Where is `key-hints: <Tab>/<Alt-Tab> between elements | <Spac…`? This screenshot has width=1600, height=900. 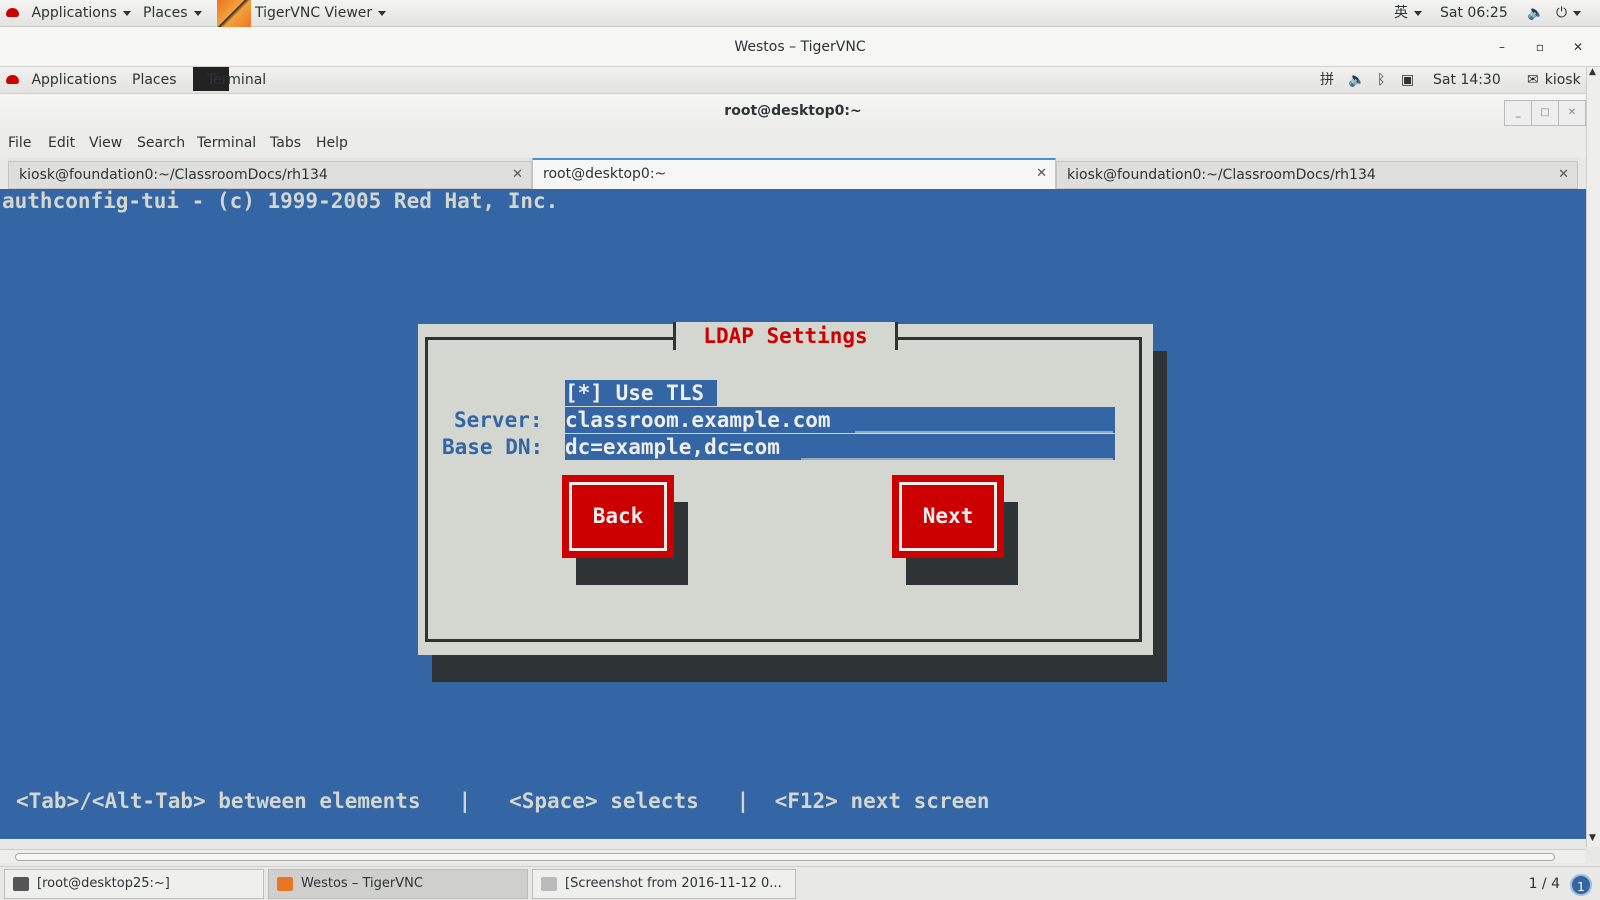 key-hints: <Tab>/<Alt-Tab> between elements | <Spac… is located at coordinates (503, 801).